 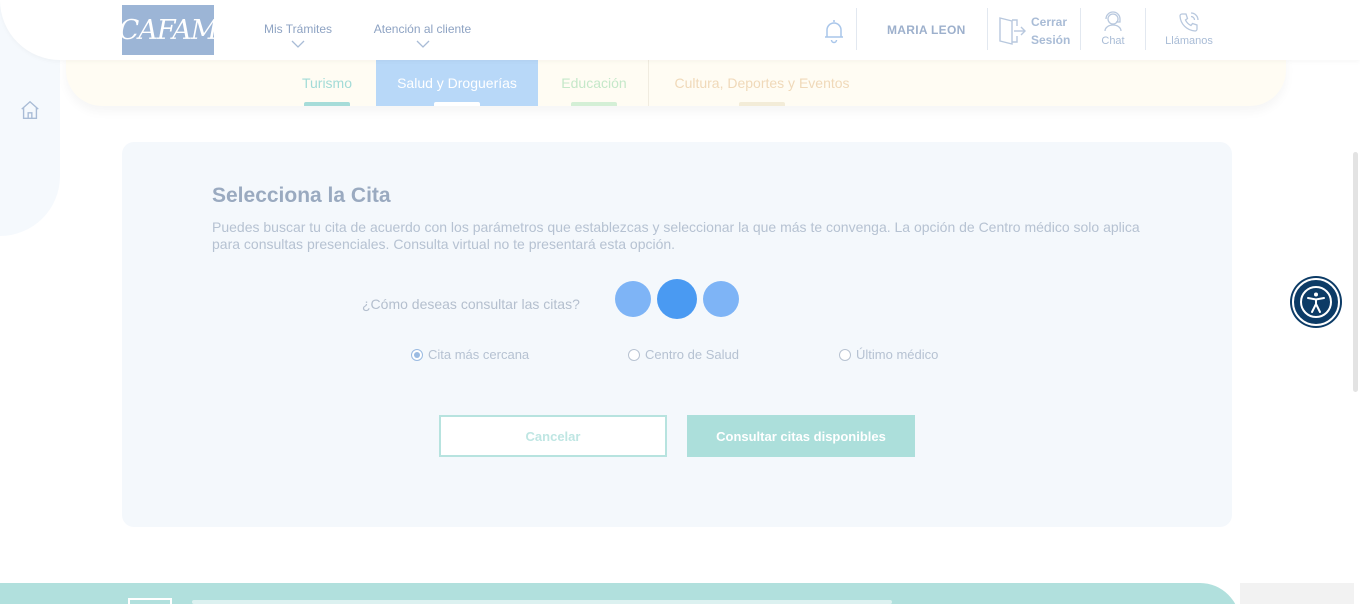 I want to click on footer-strip, so click(x=1297, y=593).